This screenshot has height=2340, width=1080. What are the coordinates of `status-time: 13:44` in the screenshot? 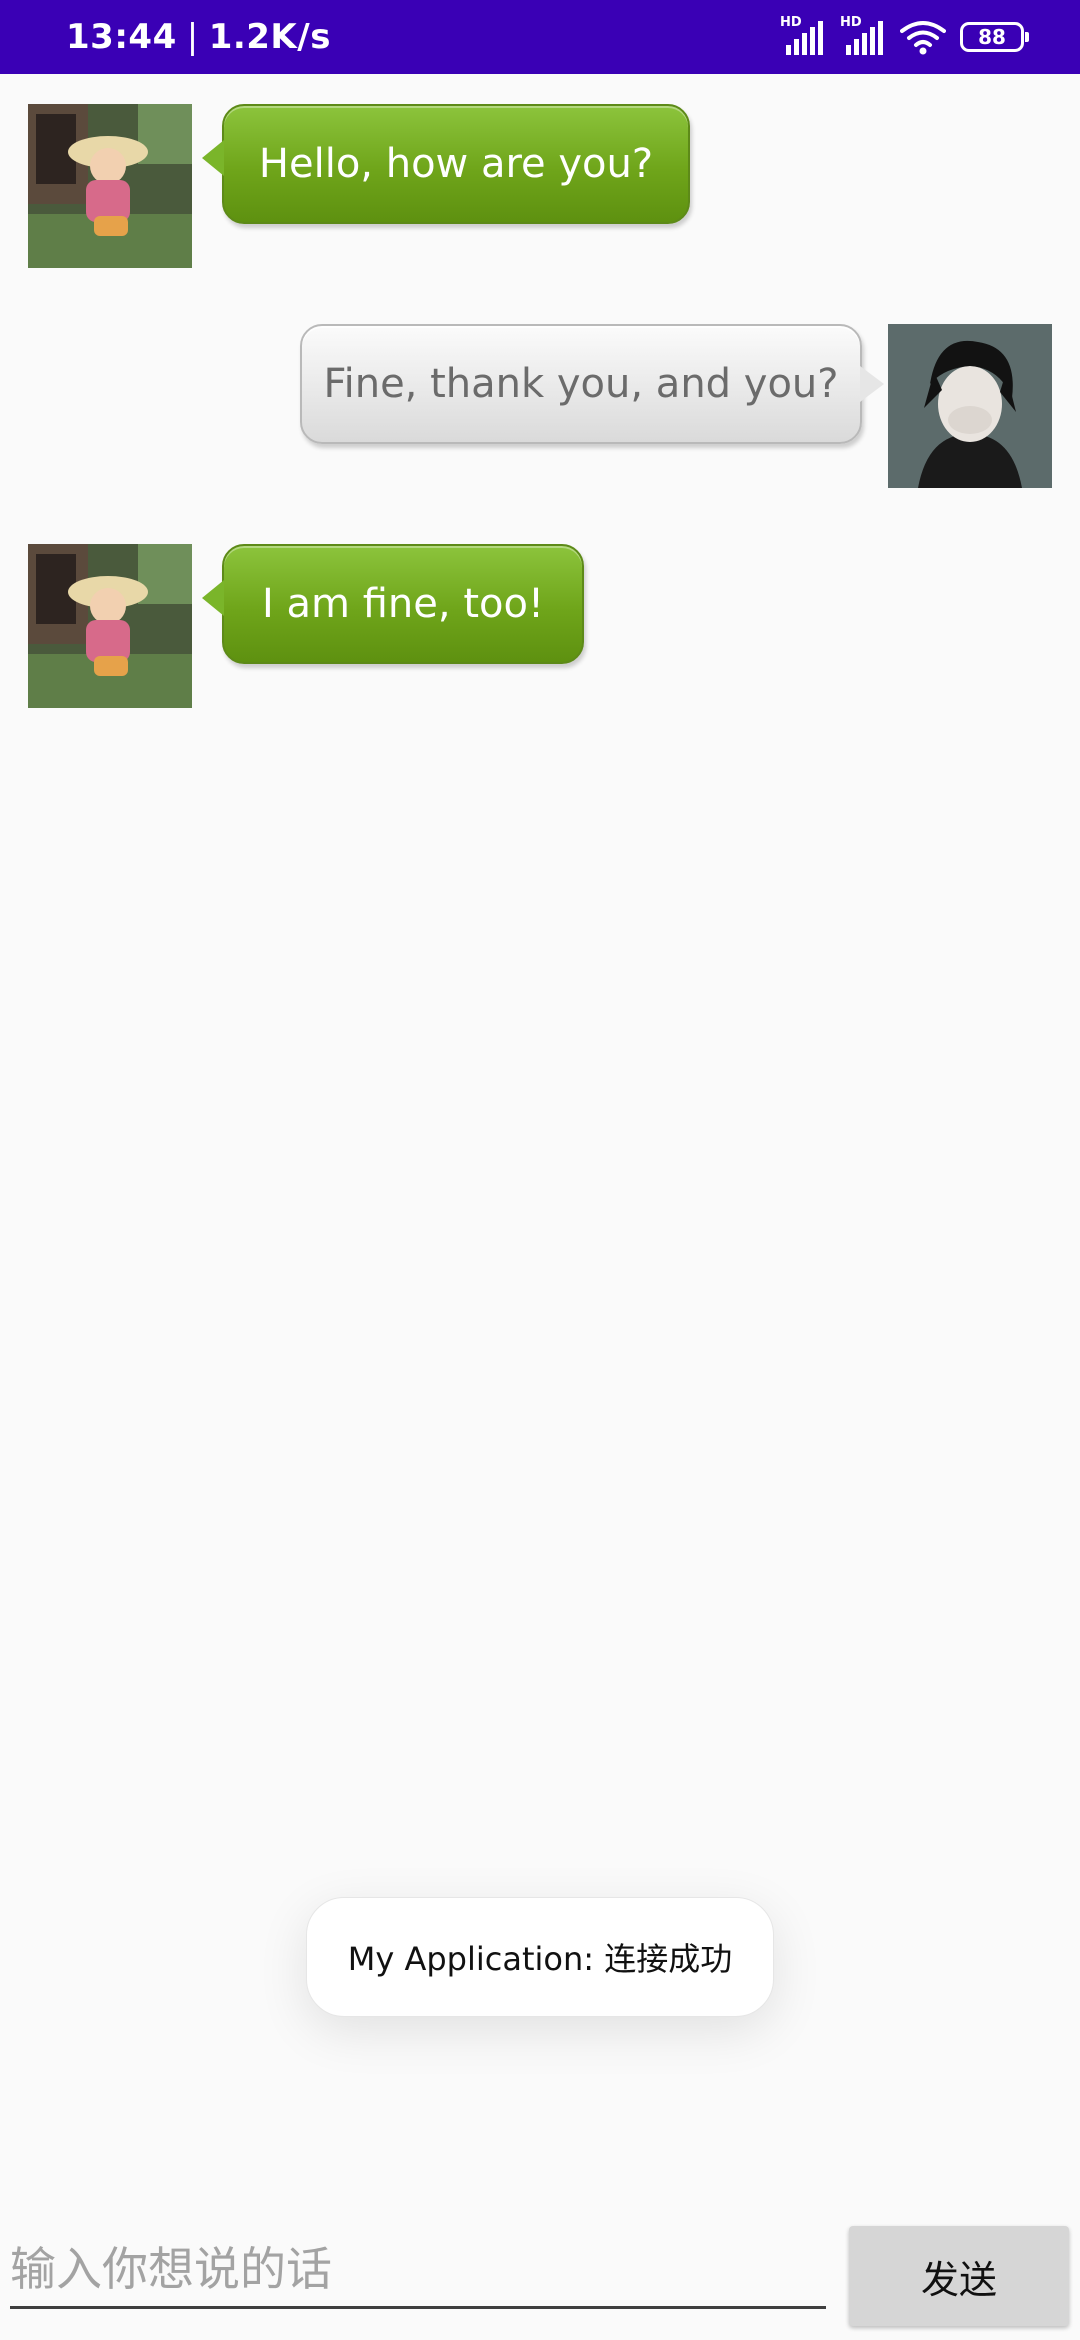 It's located at (121, 37).